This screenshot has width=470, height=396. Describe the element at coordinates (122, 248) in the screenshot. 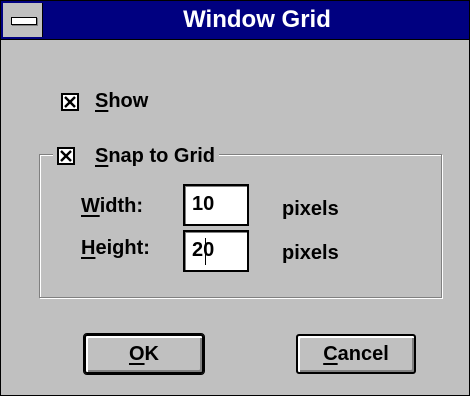

I see `height-label-rest: eight:` at that location.